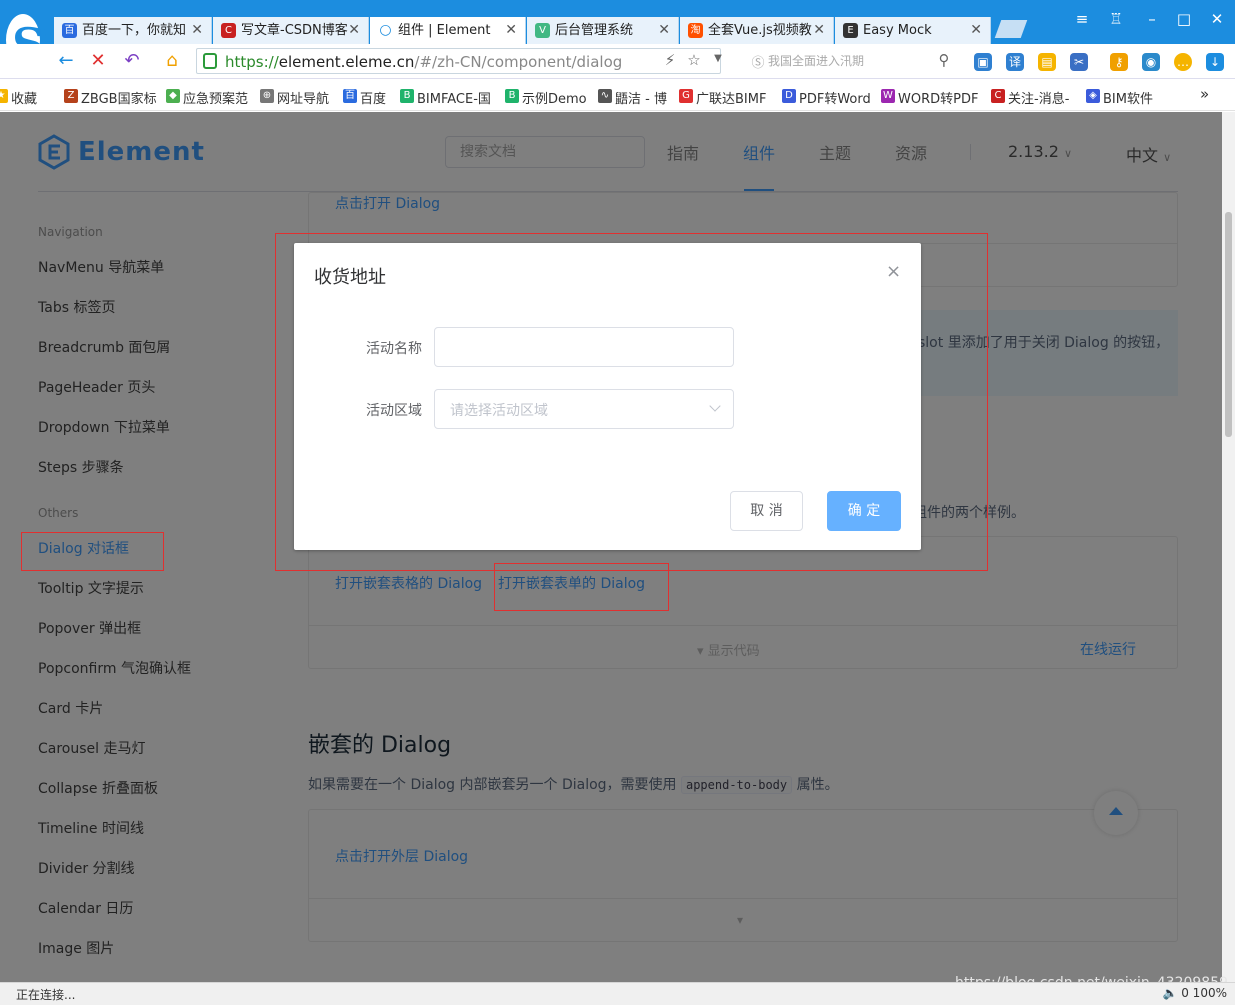 Image resolution: width=1235 pixels, height=1005 pixels. Describe the element at coordinates (216, 99) in the screenshot. I see `bookmark-label: 应急预案范` at that location.